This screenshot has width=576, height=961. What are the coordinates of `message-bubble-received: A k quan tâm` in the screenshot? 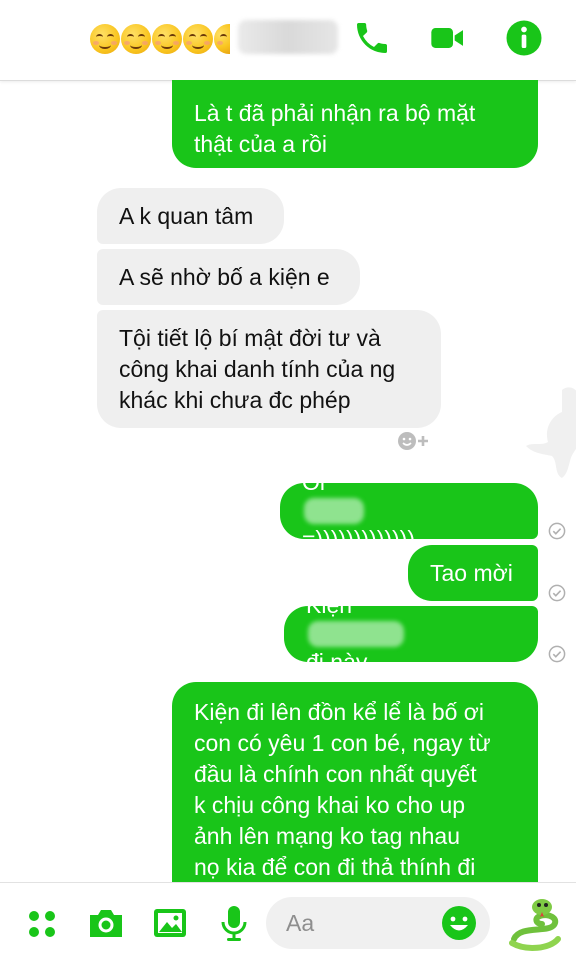 It's located at (190, 216).